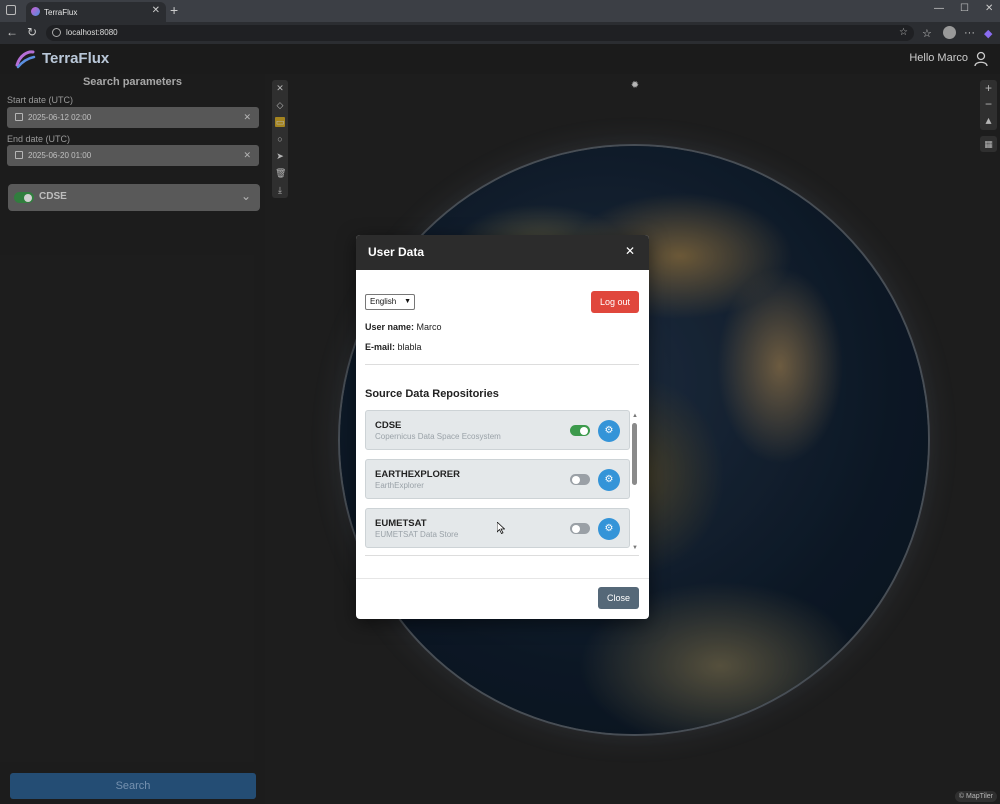 This screenshot has height=804, width=1000. What do you see at coordinates (156, 10) in the screenshot?
I see `close-tab-icon: ✕` at bounding box center [156, 10].